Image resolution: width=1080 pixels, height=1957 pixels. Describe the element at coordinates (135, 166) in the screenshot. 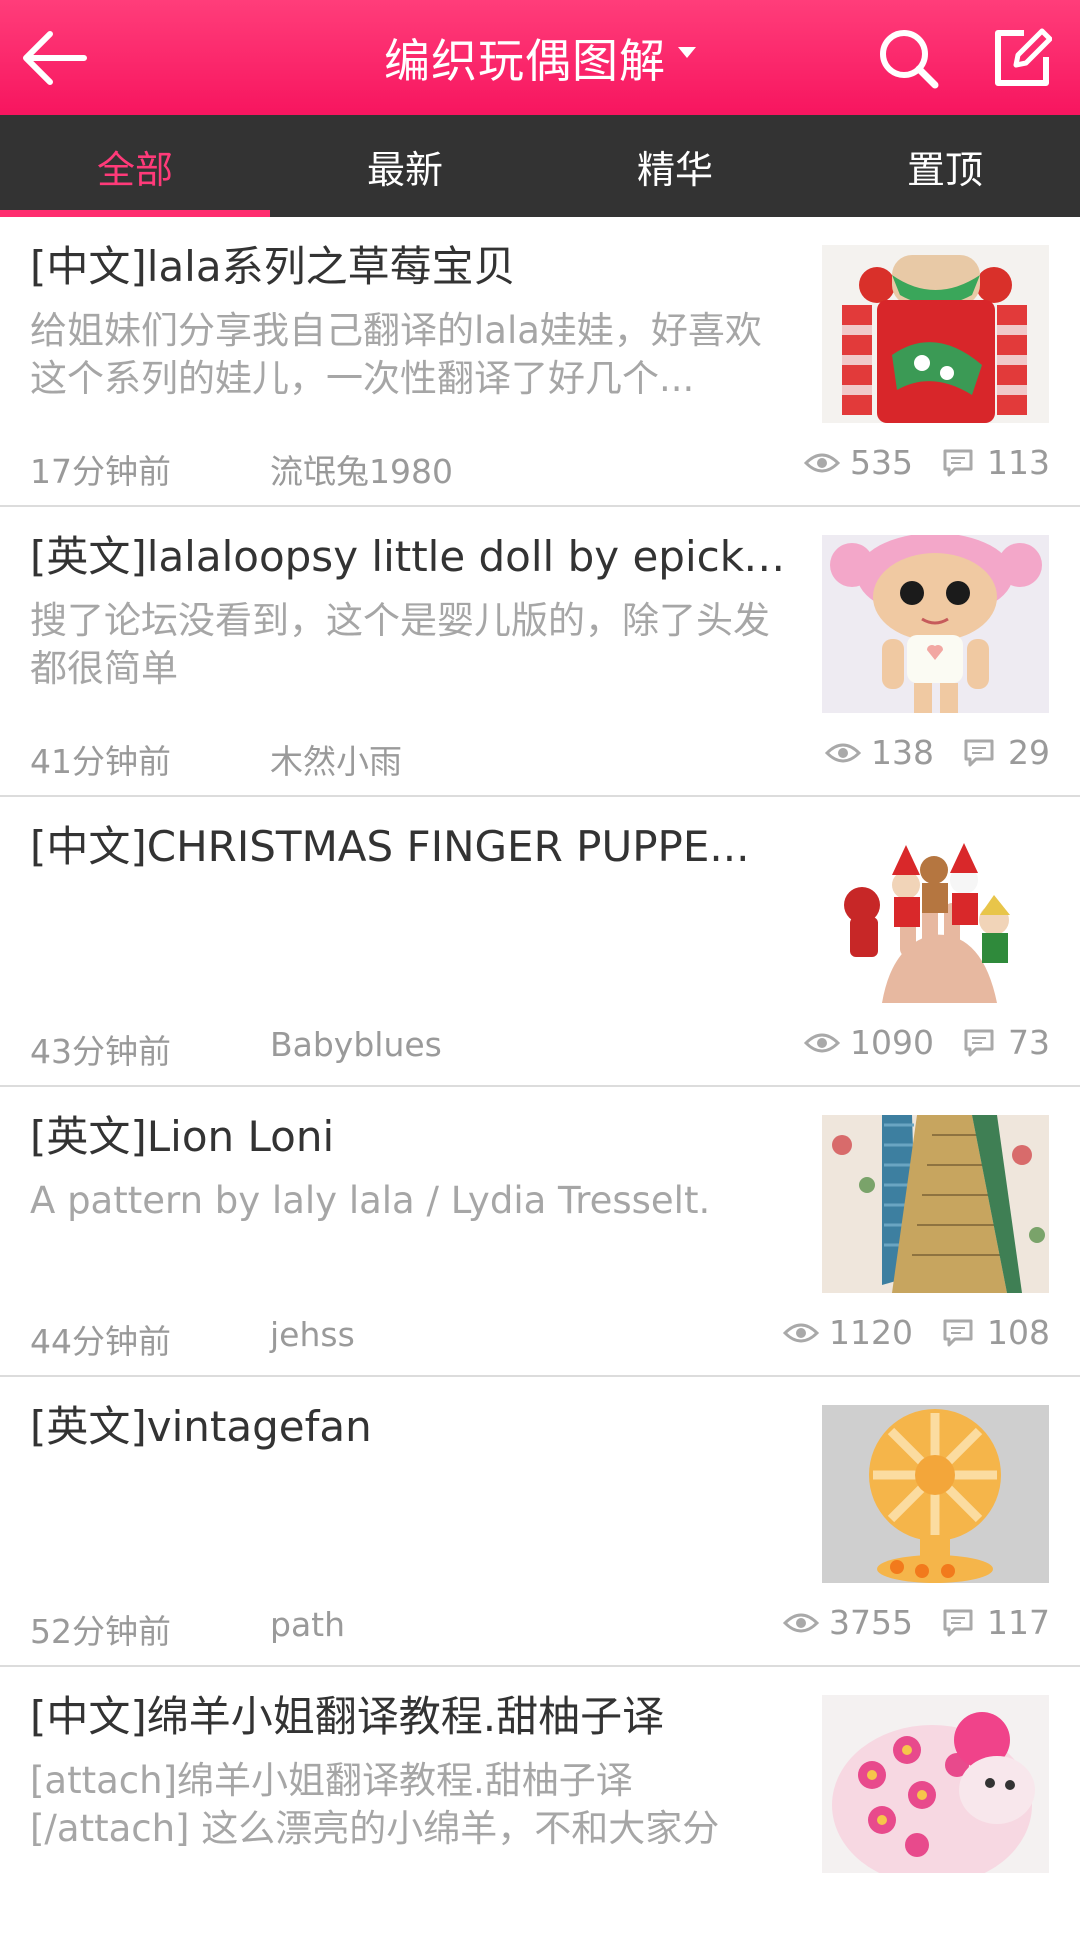

I see `tab-all: 全部` at that location.